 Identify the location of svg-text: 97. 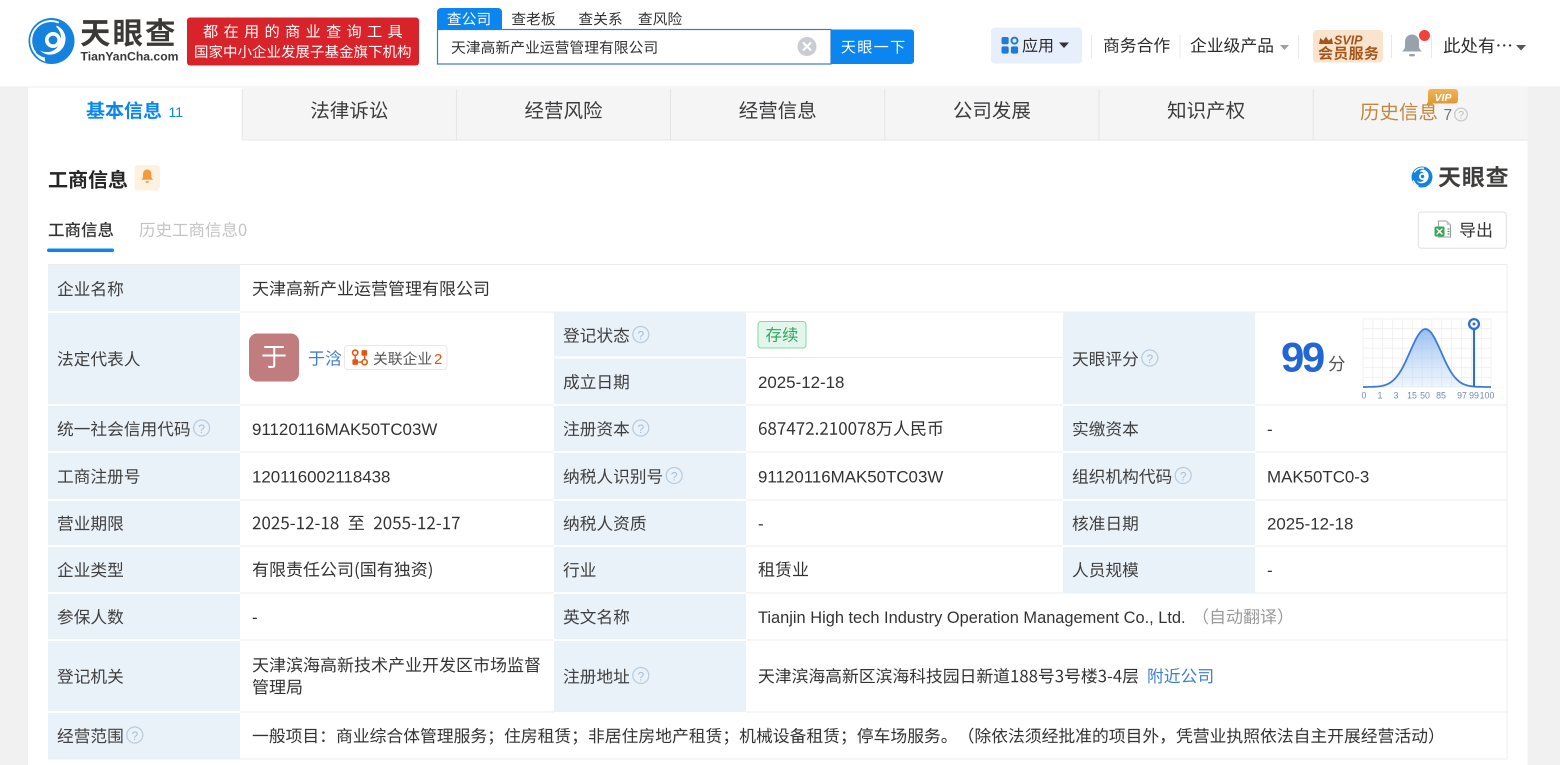
(1462, 396).